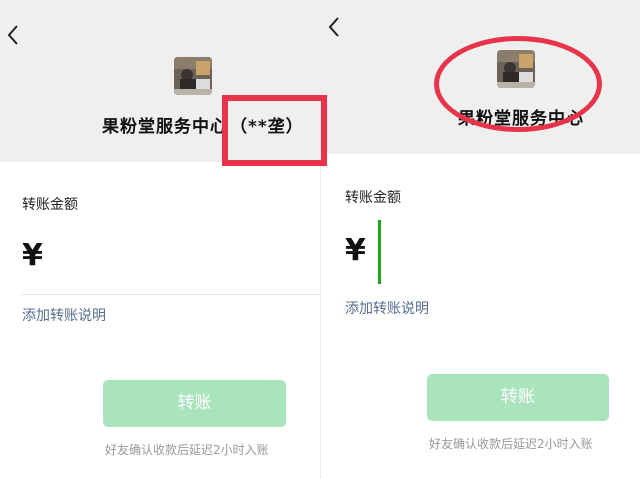  Describe the element at coordinates (171, 294) in the screenshot. I see `amount-divider` at that location.